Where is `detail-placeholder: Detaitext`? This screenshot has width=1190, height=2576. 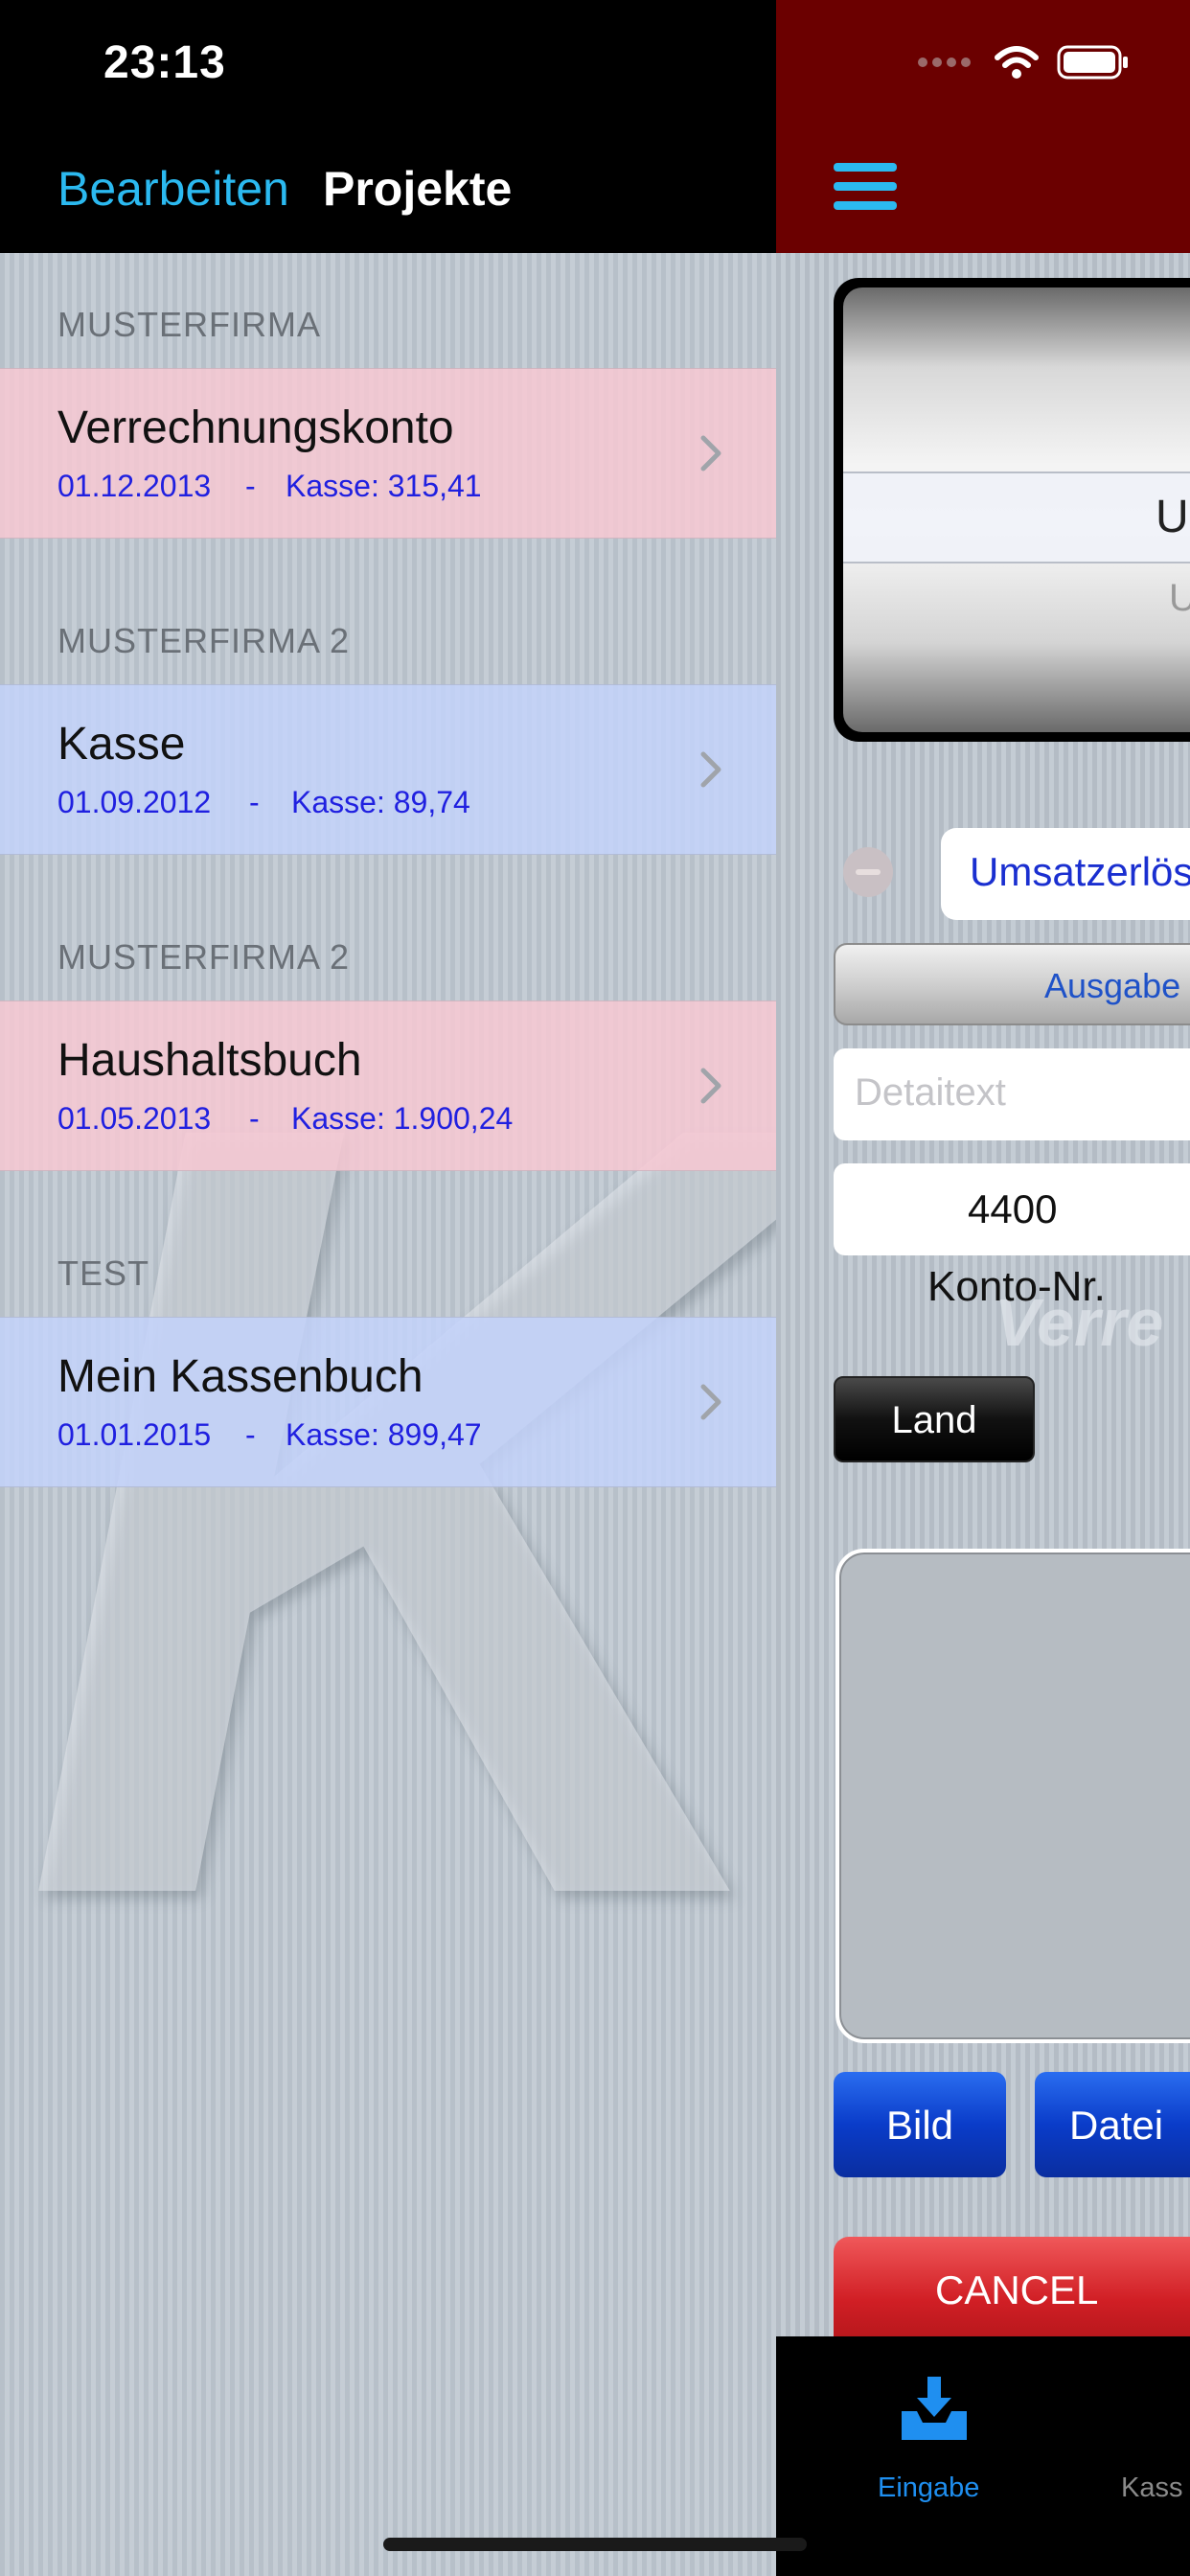 detail-placeholder: Detaitext is located at coordinates (931, 1092).